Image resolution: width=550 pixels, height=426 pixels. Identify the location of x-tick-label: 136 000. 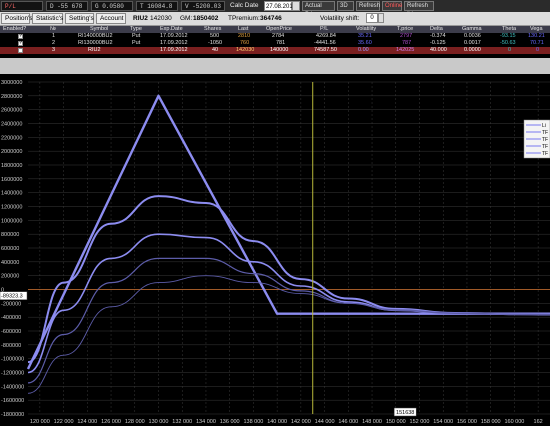
(230, 422).